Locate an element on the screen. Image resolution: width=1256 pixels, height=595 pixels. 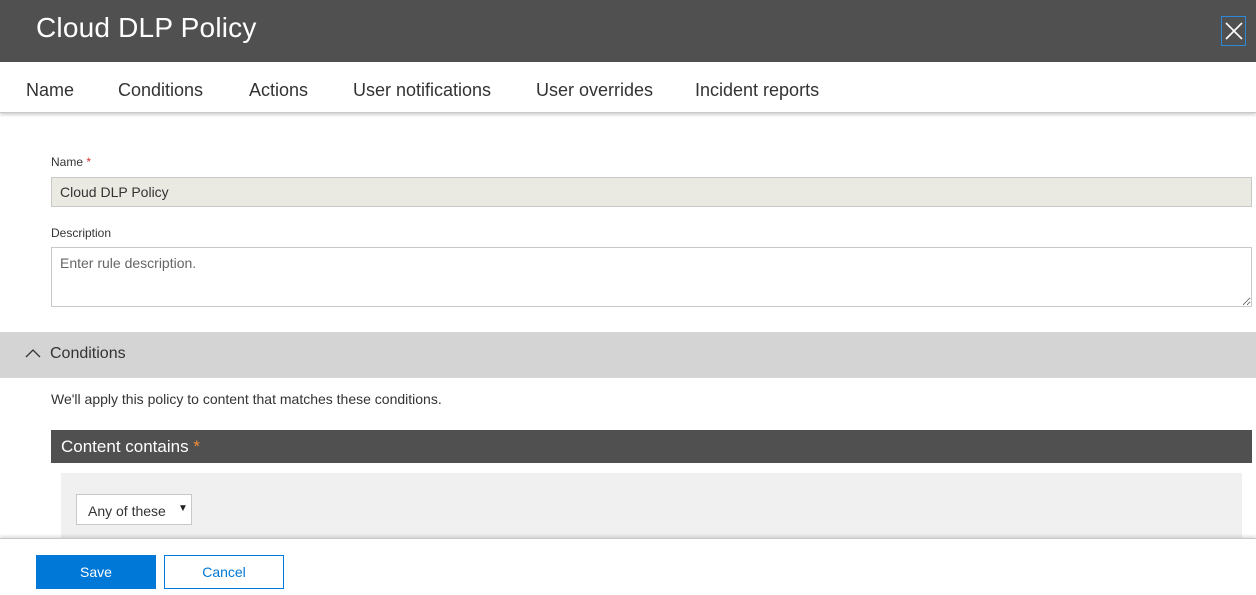
close-button is located at coordinates (1233, 31).